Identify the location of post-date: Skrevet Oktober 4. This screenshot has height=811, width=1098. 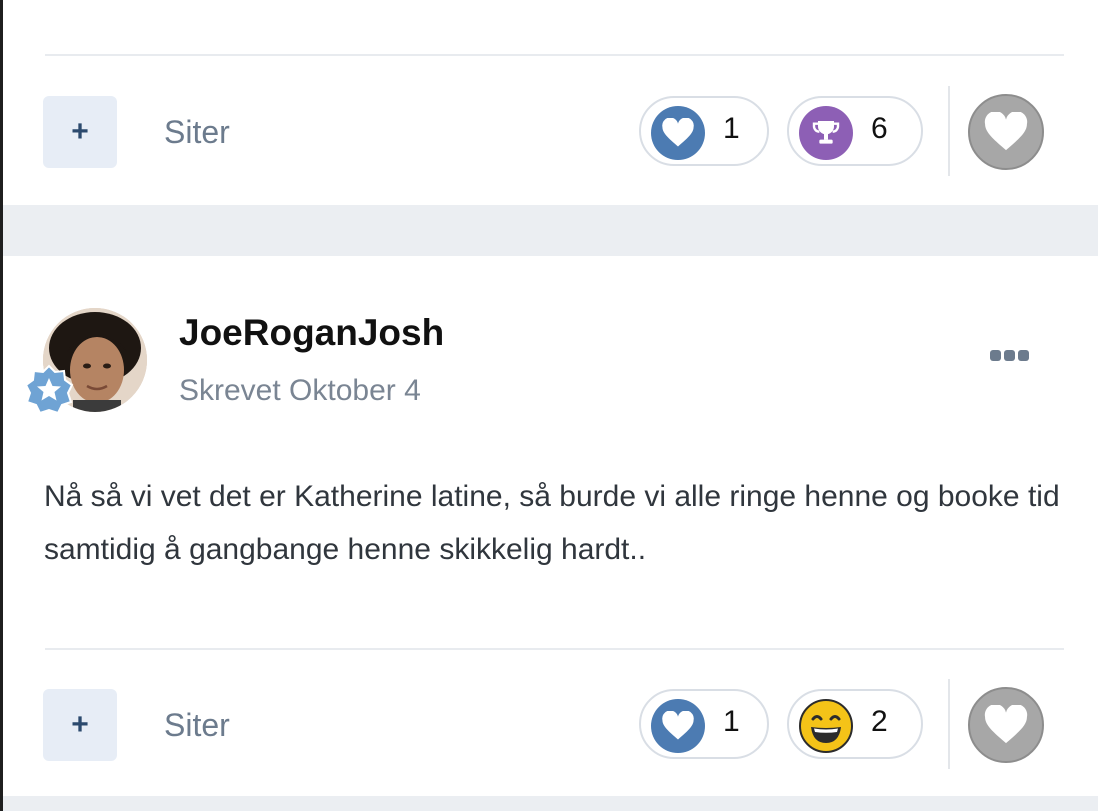
(300, 390).